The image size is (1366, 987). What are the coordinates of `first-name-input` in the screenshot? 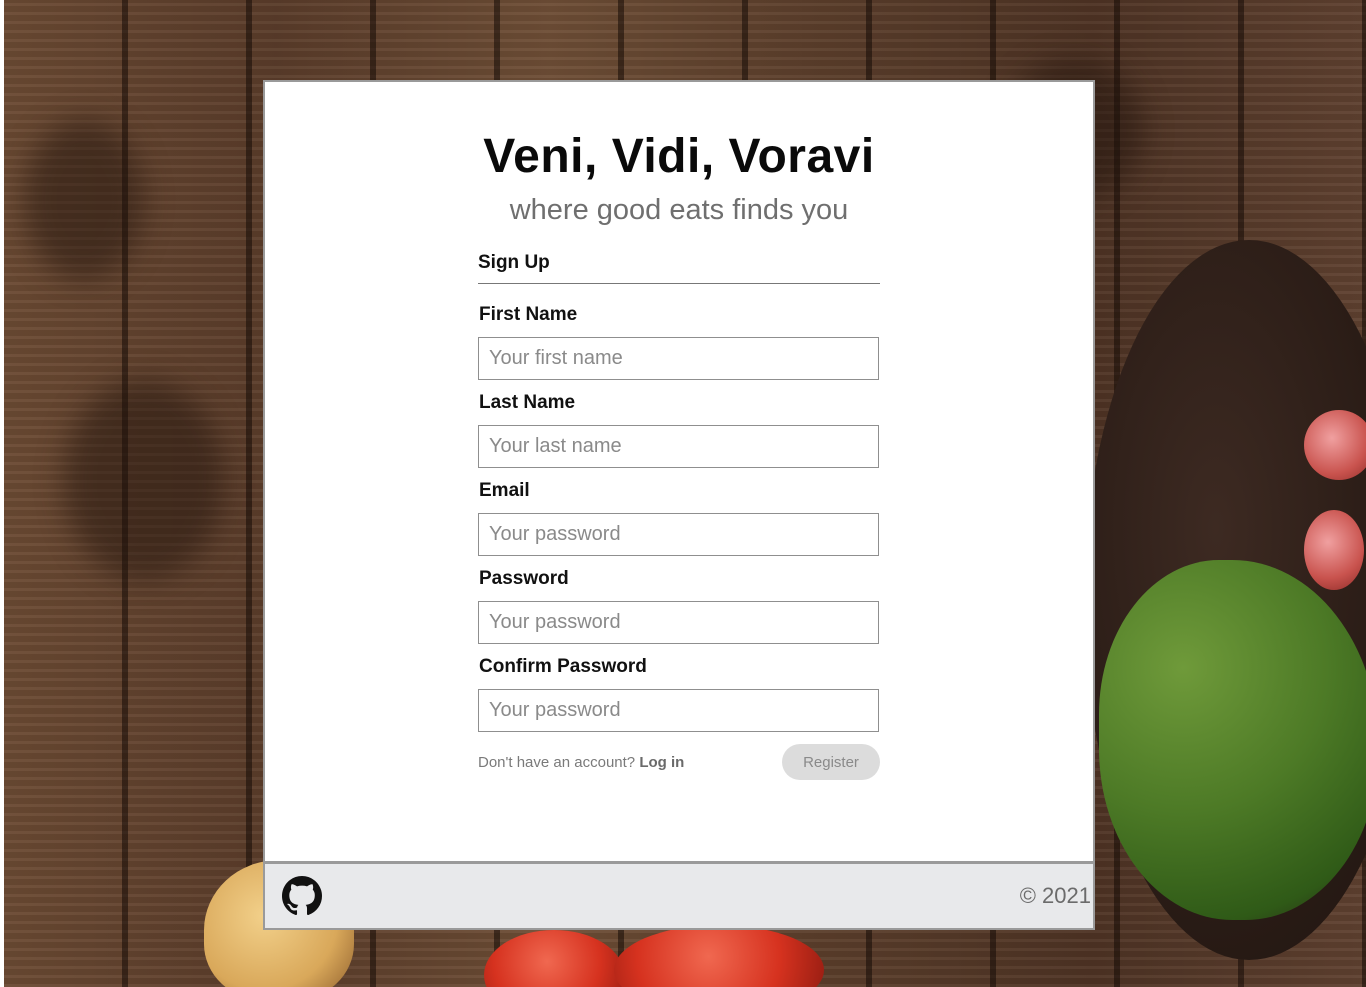 It's located at (678, 358).